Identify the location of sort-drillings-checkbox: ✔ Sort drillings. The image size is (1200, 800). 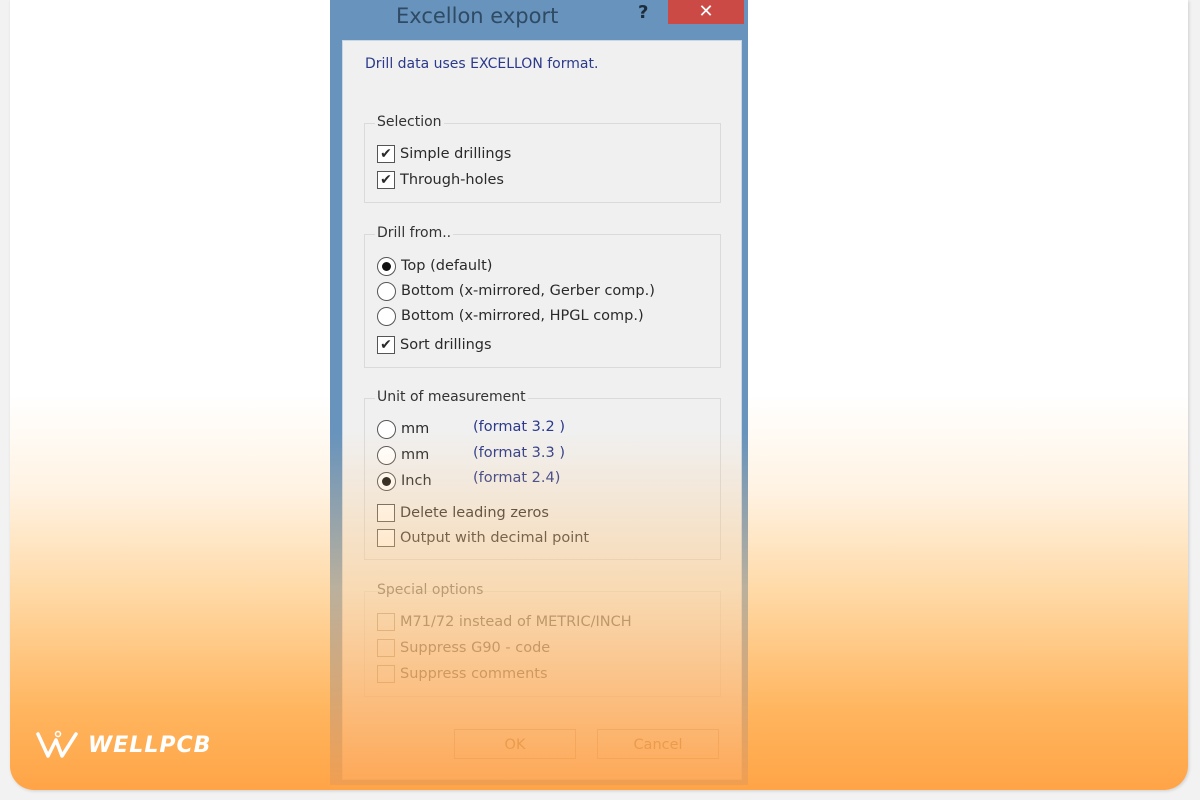
(434, 345).